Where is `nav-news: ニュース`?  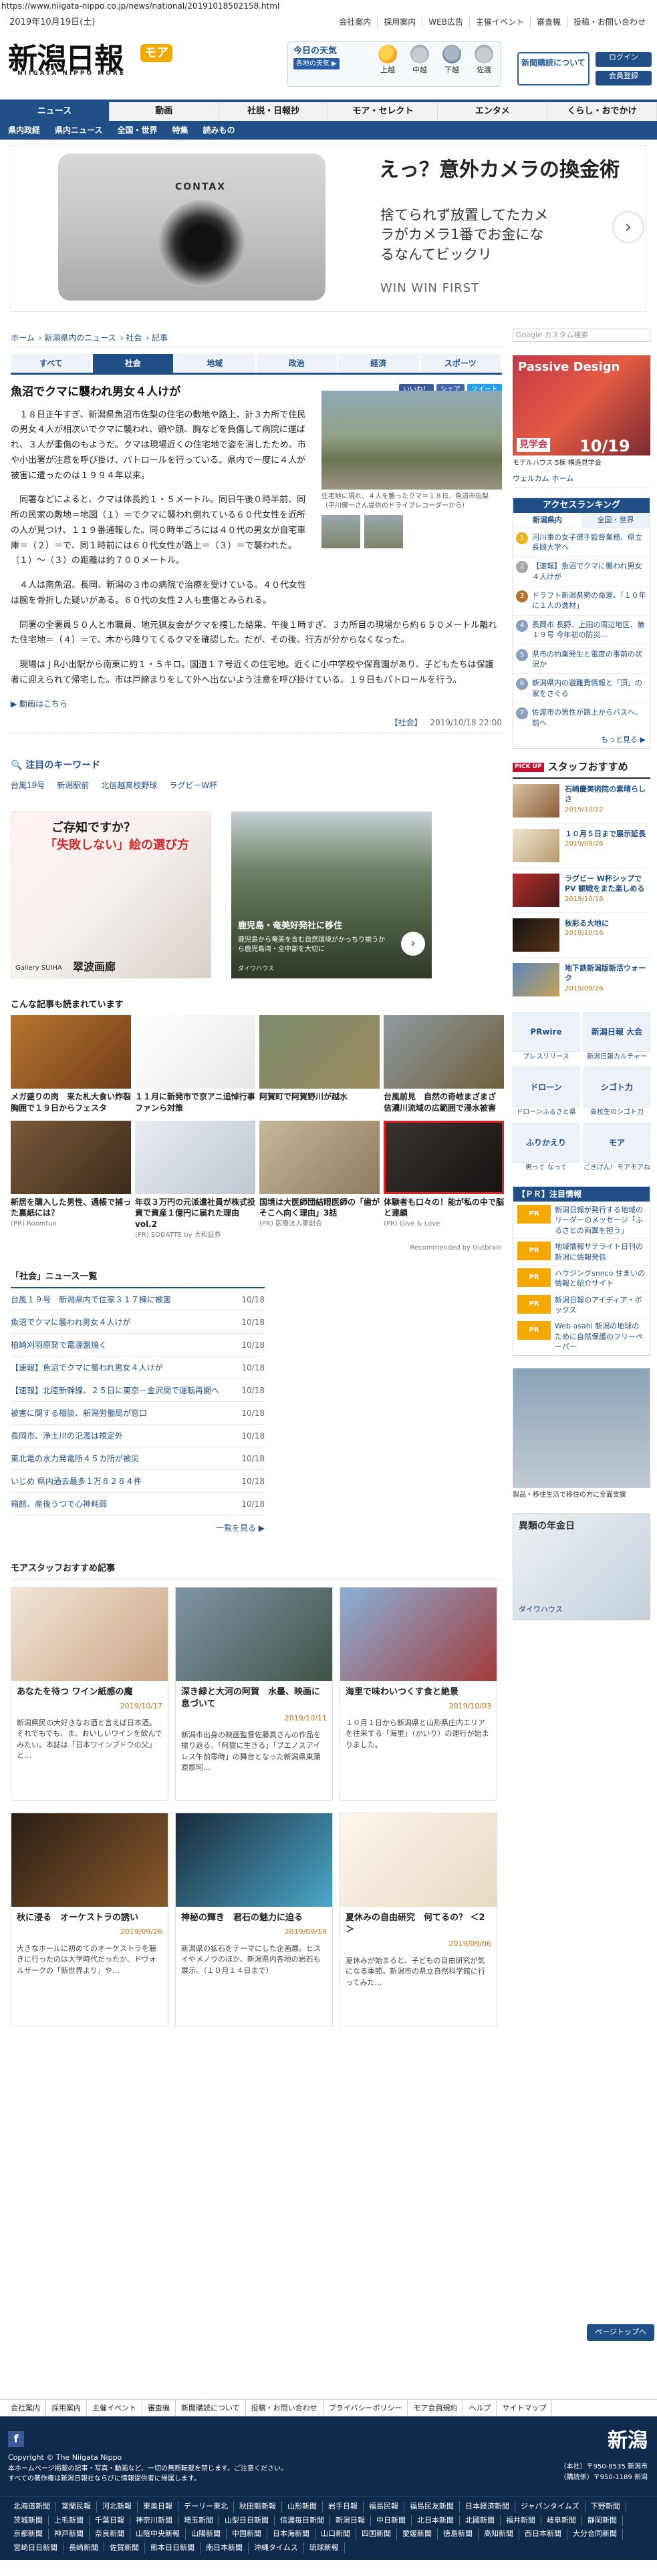
nav-news: ニュース is located at coordinates (55, 112).